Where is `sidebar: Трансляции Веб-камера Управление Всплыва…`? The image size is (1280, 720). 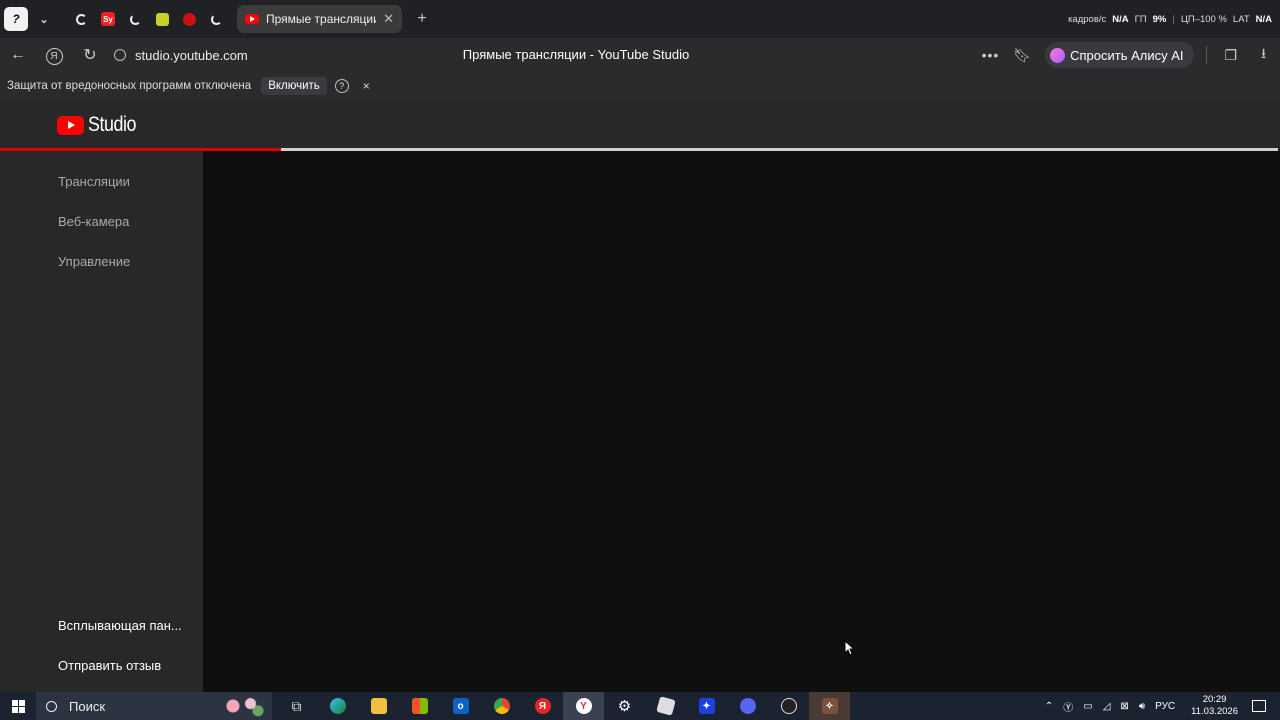
sidebar: Трансляции Веб-камера Управление Всплыва… is located at coordinates (101, 421).